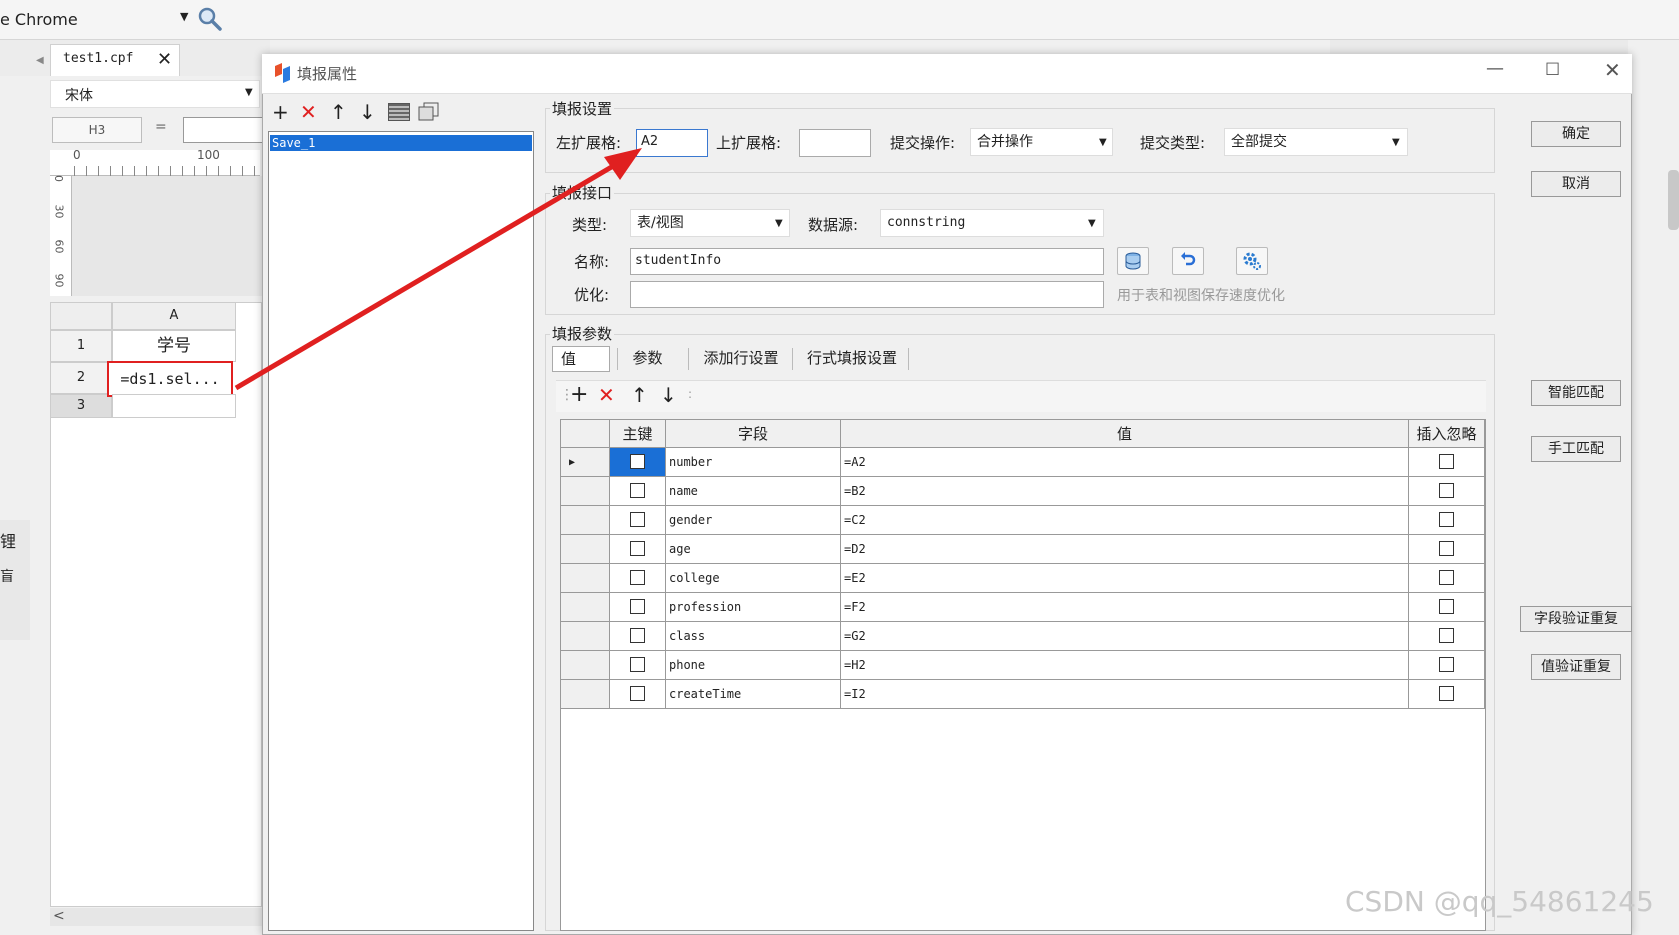 The image size is (1679, 935). I want to click on optimize-input, so click(867, 294).